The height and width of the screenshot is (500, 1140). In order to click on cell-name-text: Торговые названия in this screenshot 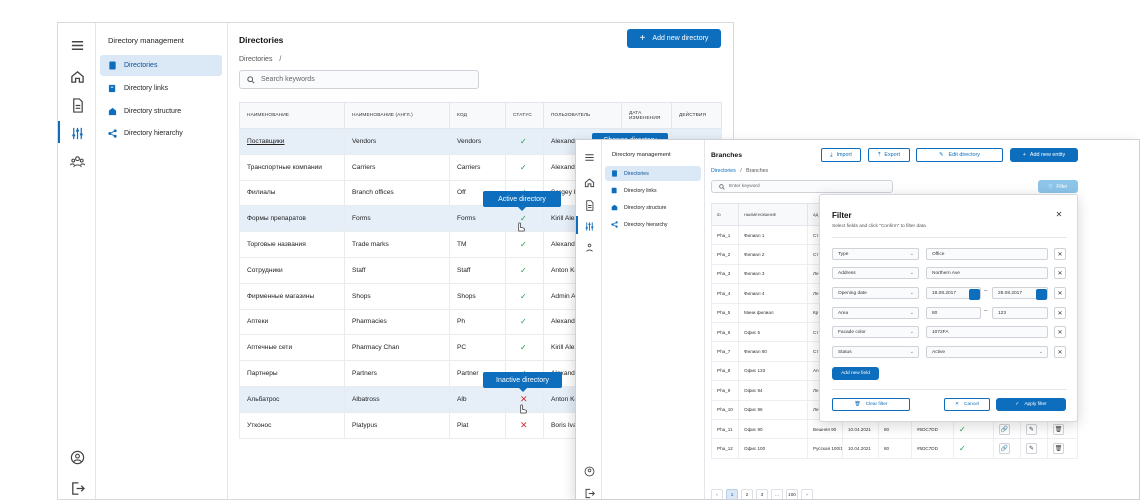, I will do `click(276, 245)`.